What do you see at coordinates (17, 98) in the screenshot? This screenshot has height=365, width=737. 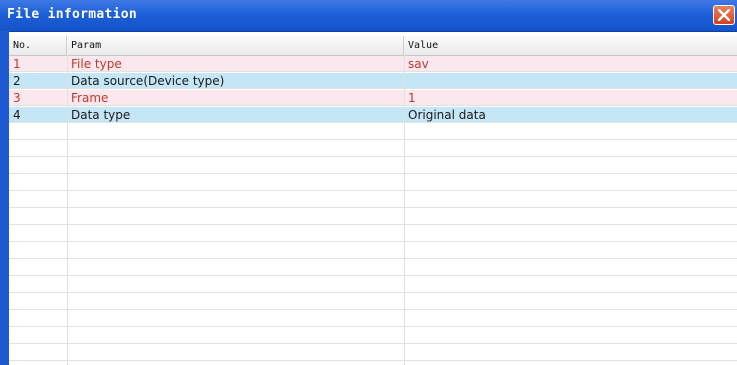 I see `cell-no: 3` at bounding box center [17, 98].